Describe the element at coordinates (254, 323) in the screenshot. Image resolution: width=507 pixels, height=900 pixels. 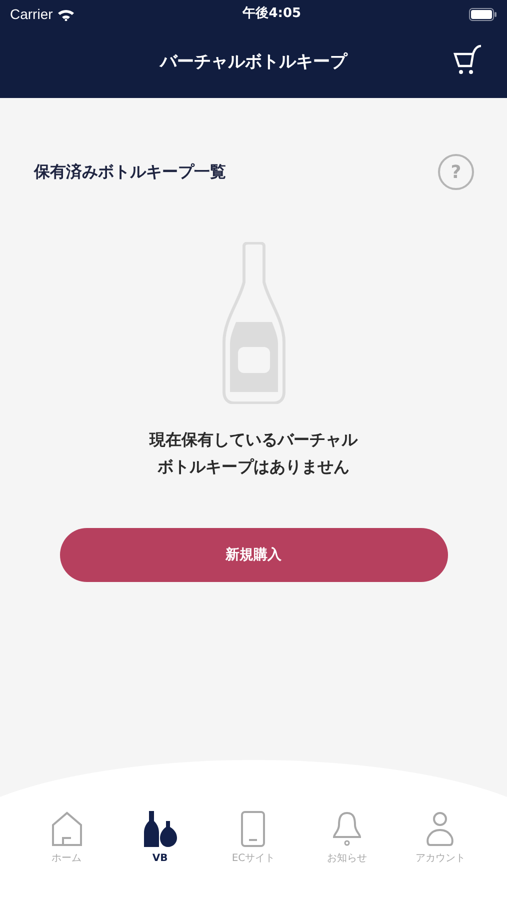
I see `bottle-icon` at that location.